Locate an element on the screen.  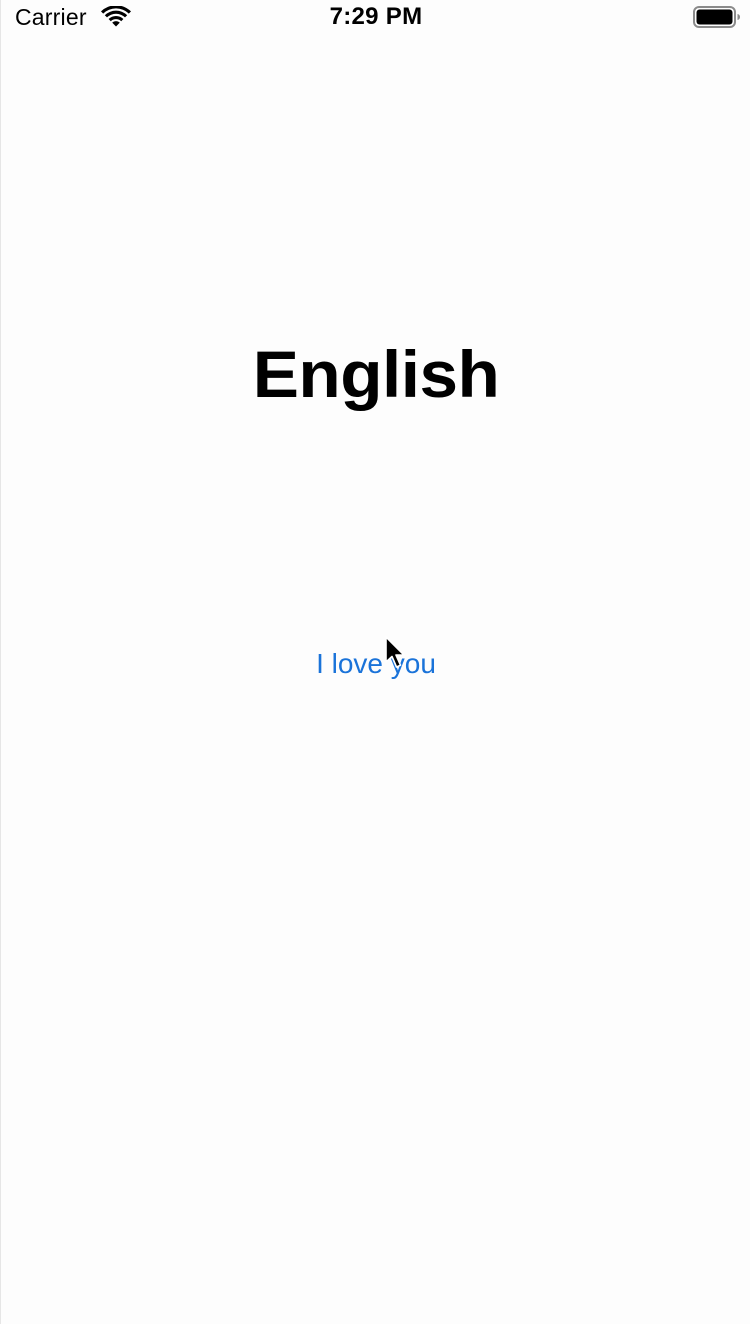
status-bar: Carrier 7:29 PM is located at coordinates (375, 20).